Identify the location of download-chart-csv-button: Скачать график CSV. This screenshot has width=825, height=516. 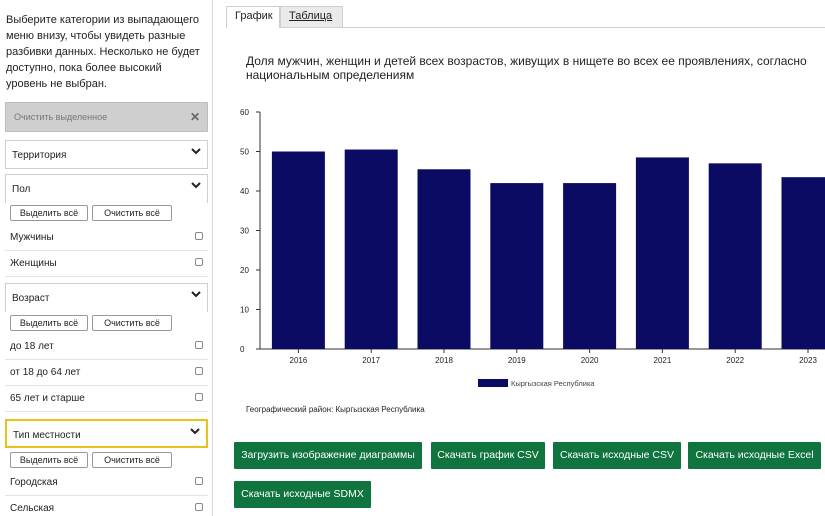
(488, 455).